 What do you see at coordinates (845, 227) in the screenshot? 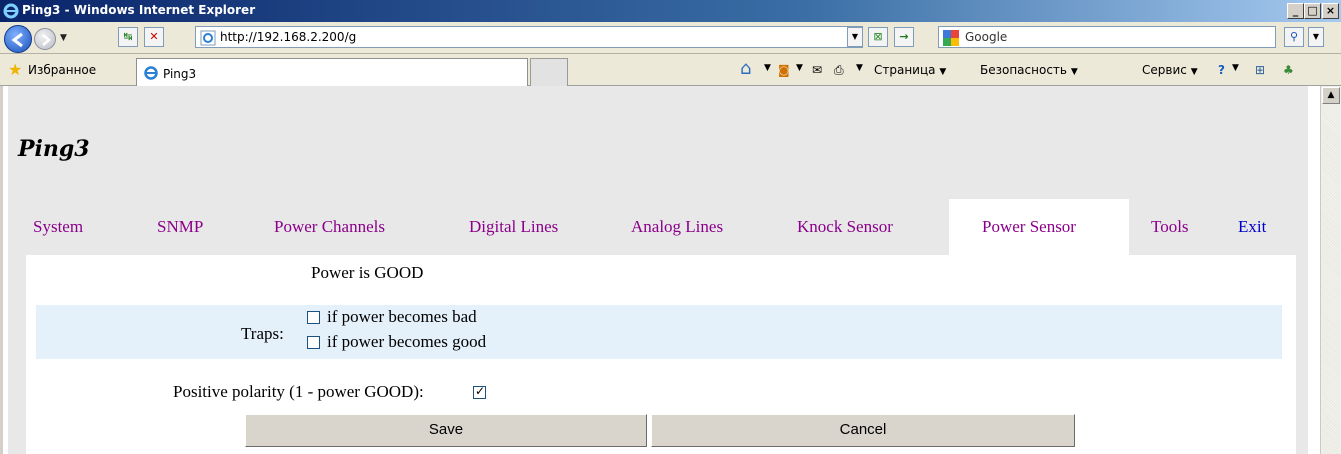
I see `nav-knock-sensor: Knock Sensor` at bounding box center [845, 227].